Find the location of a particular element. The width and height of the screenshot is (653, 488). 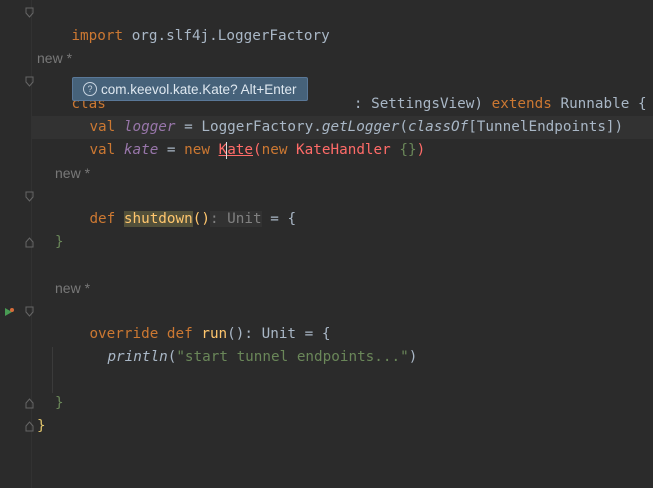

code-line-override-run: override def run(): Unit = { is located at coordinates (192, 321).